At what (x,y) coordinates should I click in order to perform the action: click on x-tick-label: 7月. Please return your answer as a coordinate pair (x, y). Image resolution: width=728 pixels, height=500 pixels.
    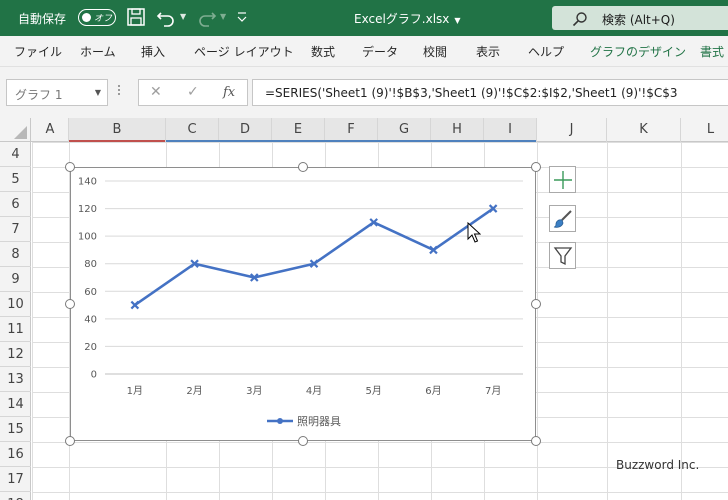
    Looking at the image, I should click on (493, 391).